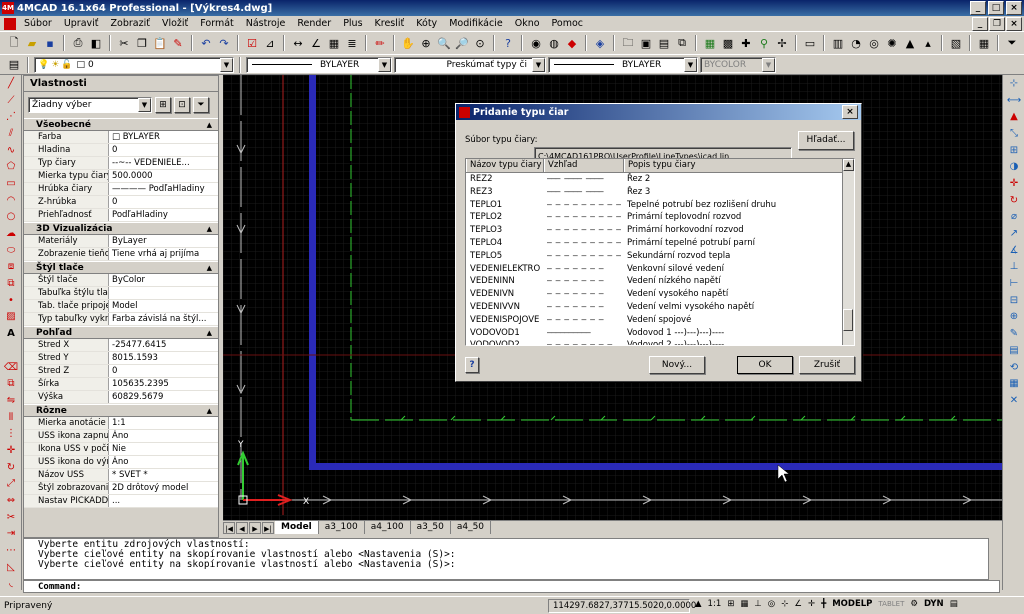 The image size is (1024, 614). Describe the element at coordinates (11, 450) in the screenshot. I see `move-icon: ✛` at that location.